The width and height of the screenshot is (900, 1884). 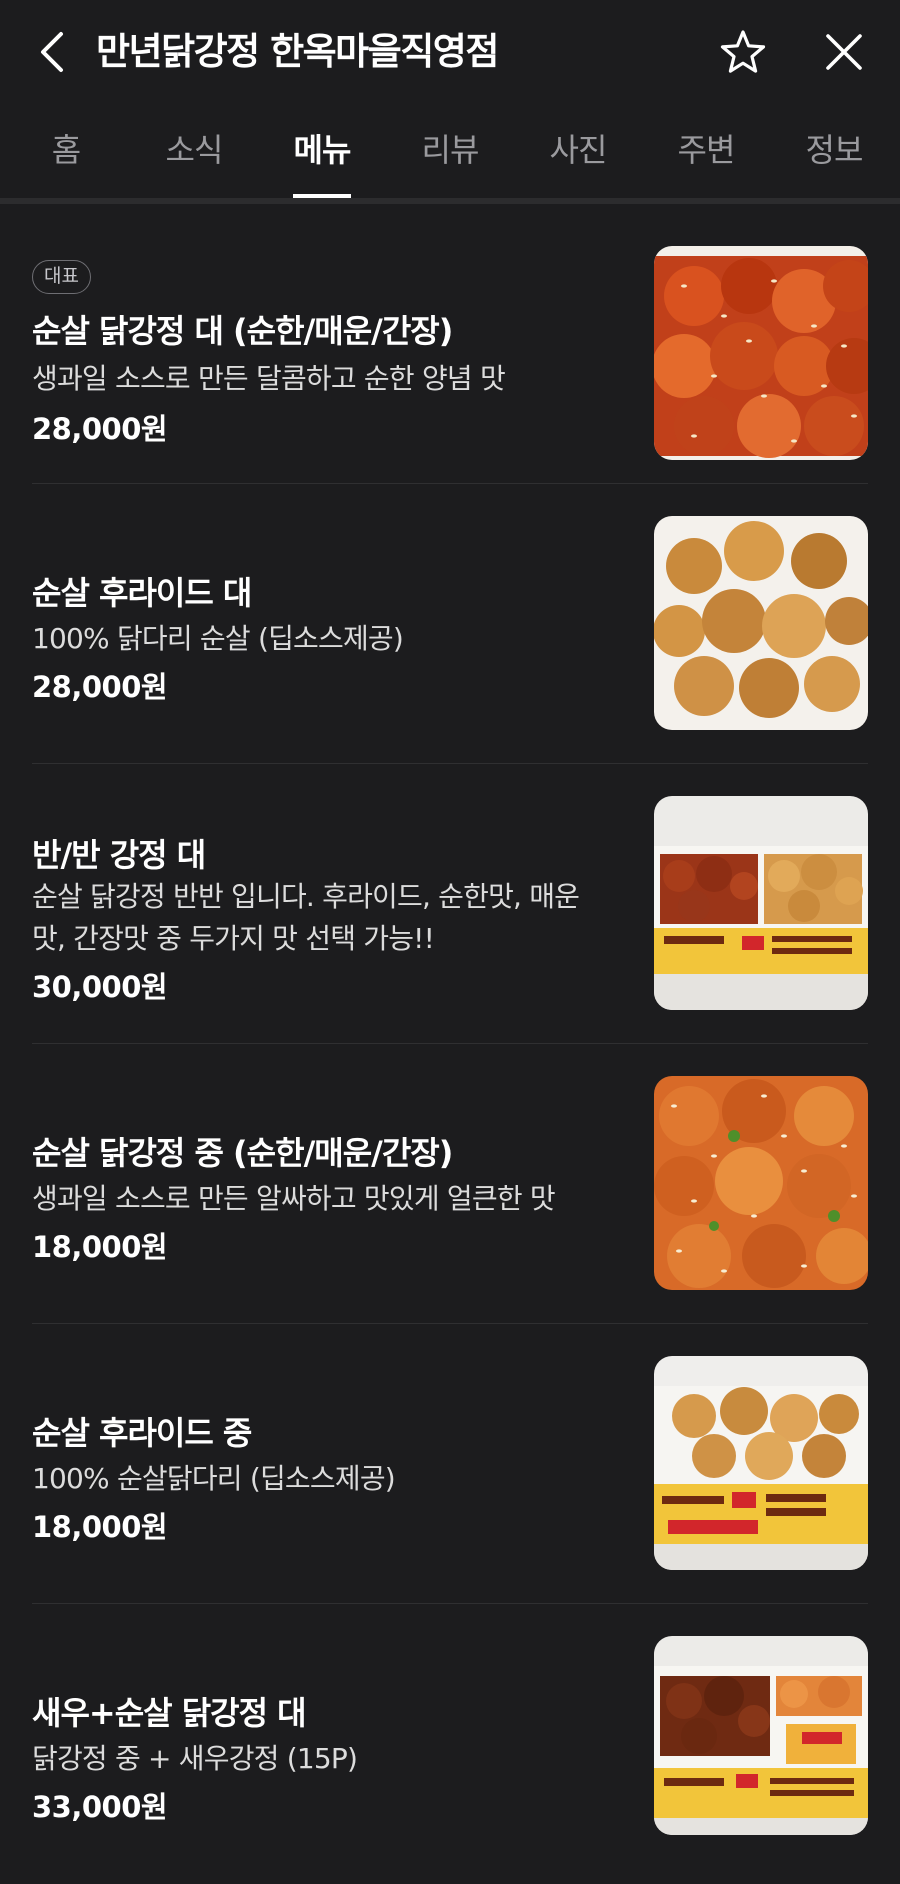 What do you see at coordinates (169, 1713) in the screenshot?
I see `menu-item-name: 새우+순살 닭강정 대` at bounding box center [169, 1713].